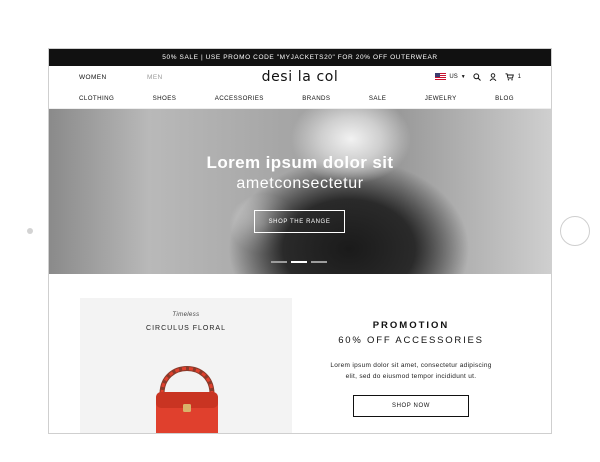 The width and height of the screenshot is (600, 462). Describe the element at coordinates (239, 98) in the screenshot. I see `nav-item-accessories: ACCESSORIES` at that location.